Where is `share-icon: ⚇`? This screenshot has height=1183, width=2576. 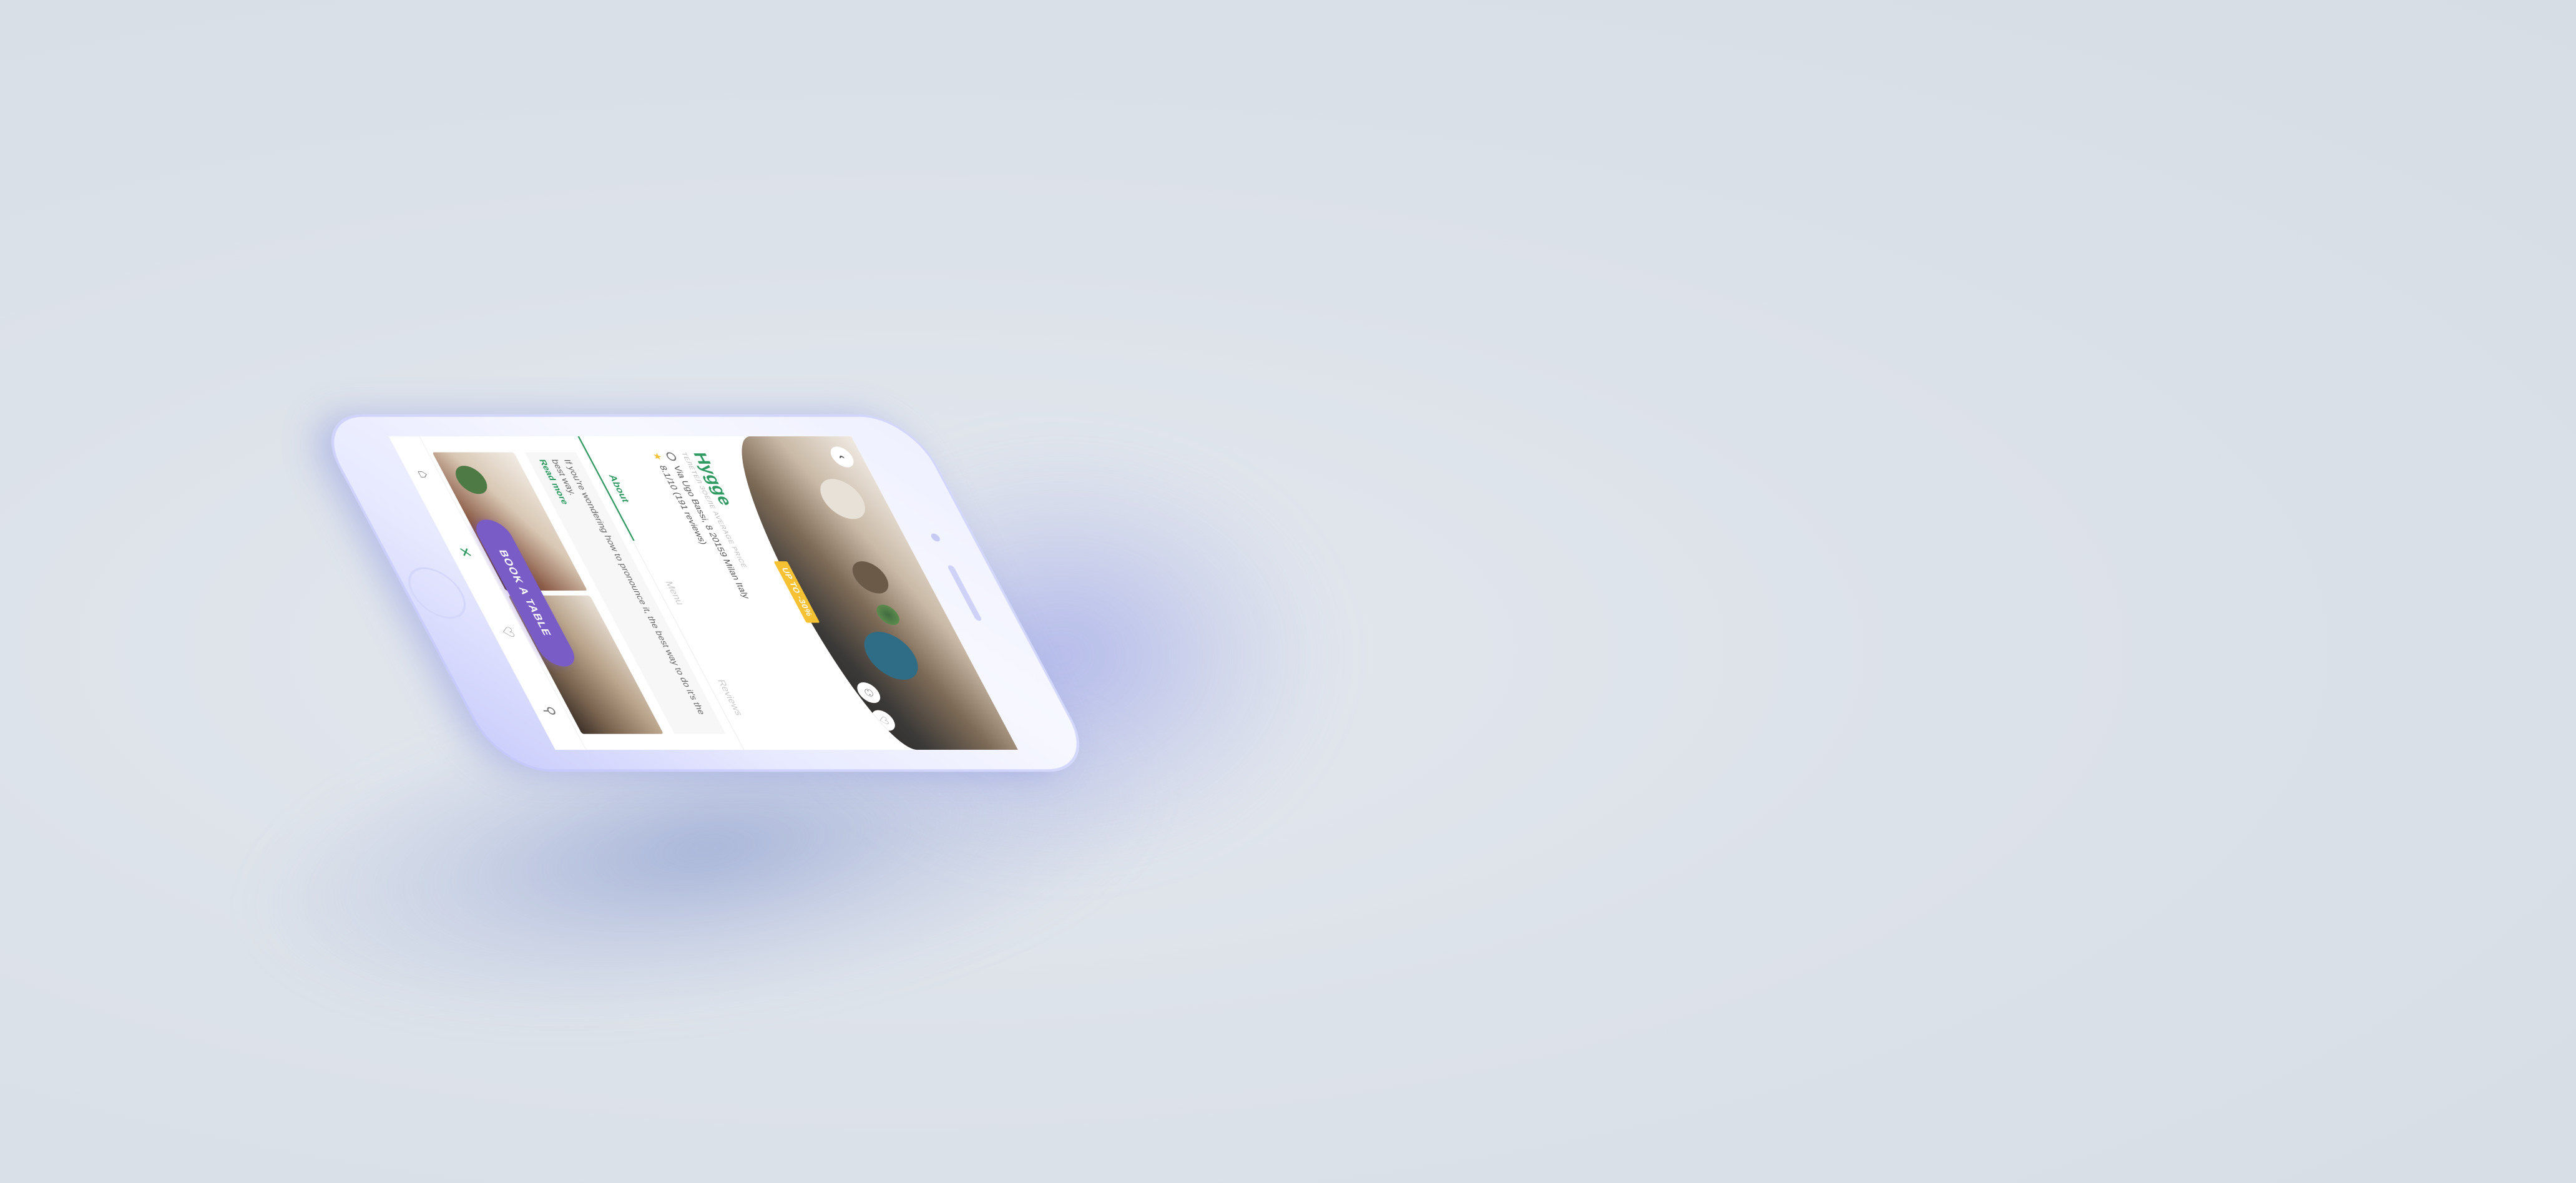
share-icon: ⚇ is located at coordinates (869, 692).